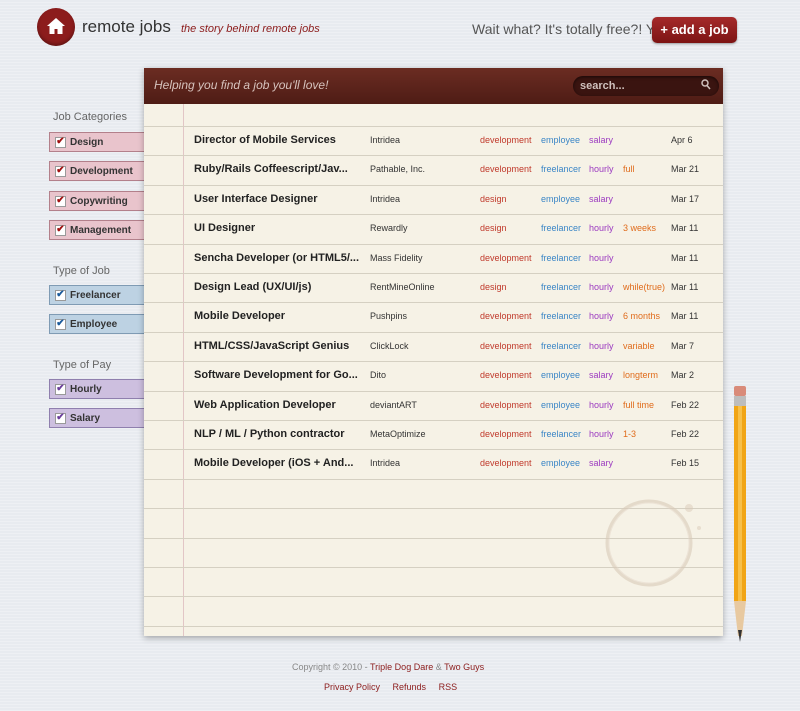  What do you see at coordinates (396, 258) in the screenshot?
I see `job-company: Mass Fidelity` at bounding box center [396, 258].